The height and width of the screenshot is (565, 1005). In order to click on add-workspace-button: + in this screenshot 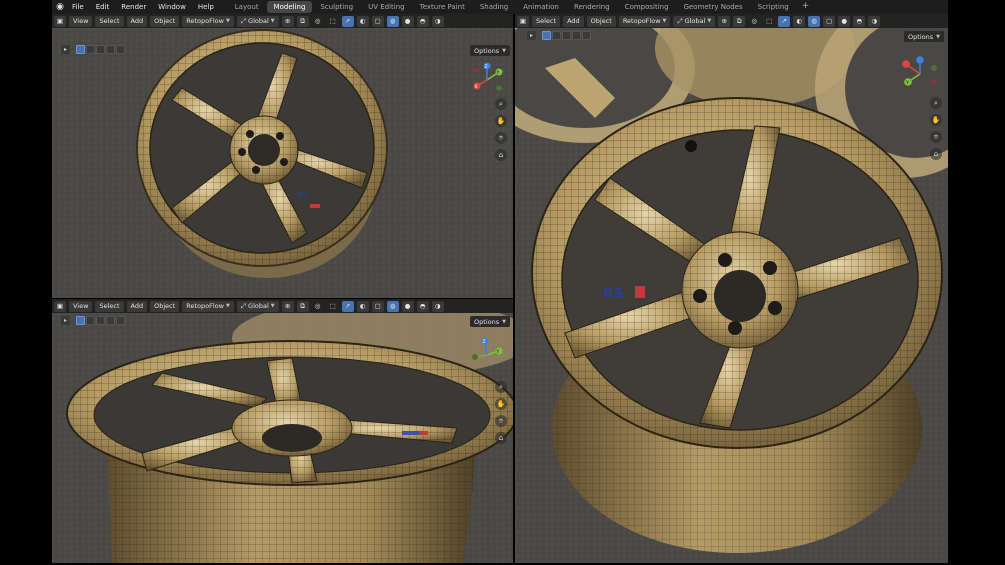, I will do `click(806, 7)`.